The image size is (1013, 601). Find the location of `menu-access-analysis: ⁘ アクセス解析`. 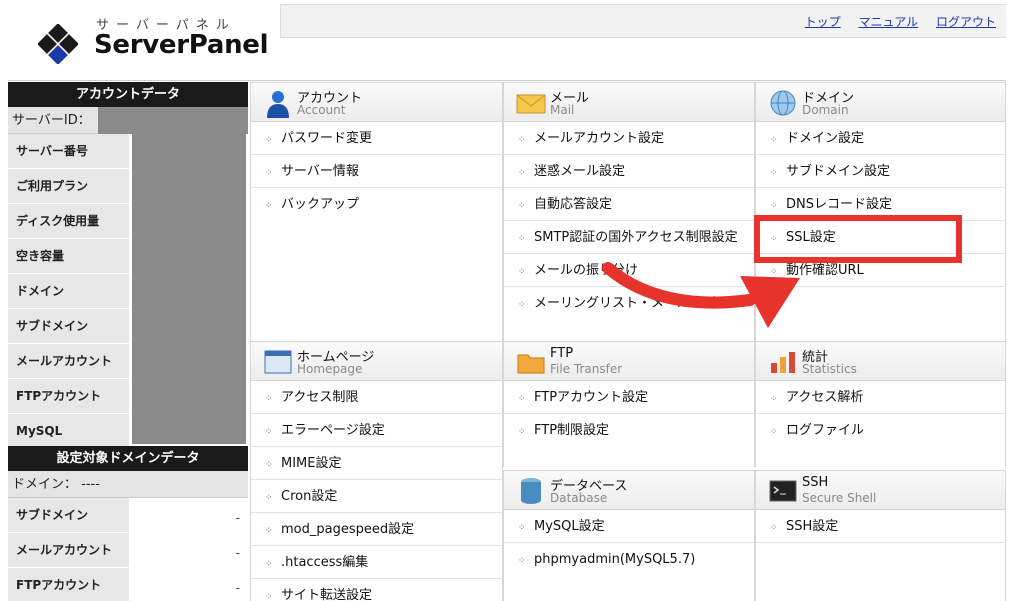

menu-access-analysis: ⁘ アクセス解析 is located at coordinates (880, 397).